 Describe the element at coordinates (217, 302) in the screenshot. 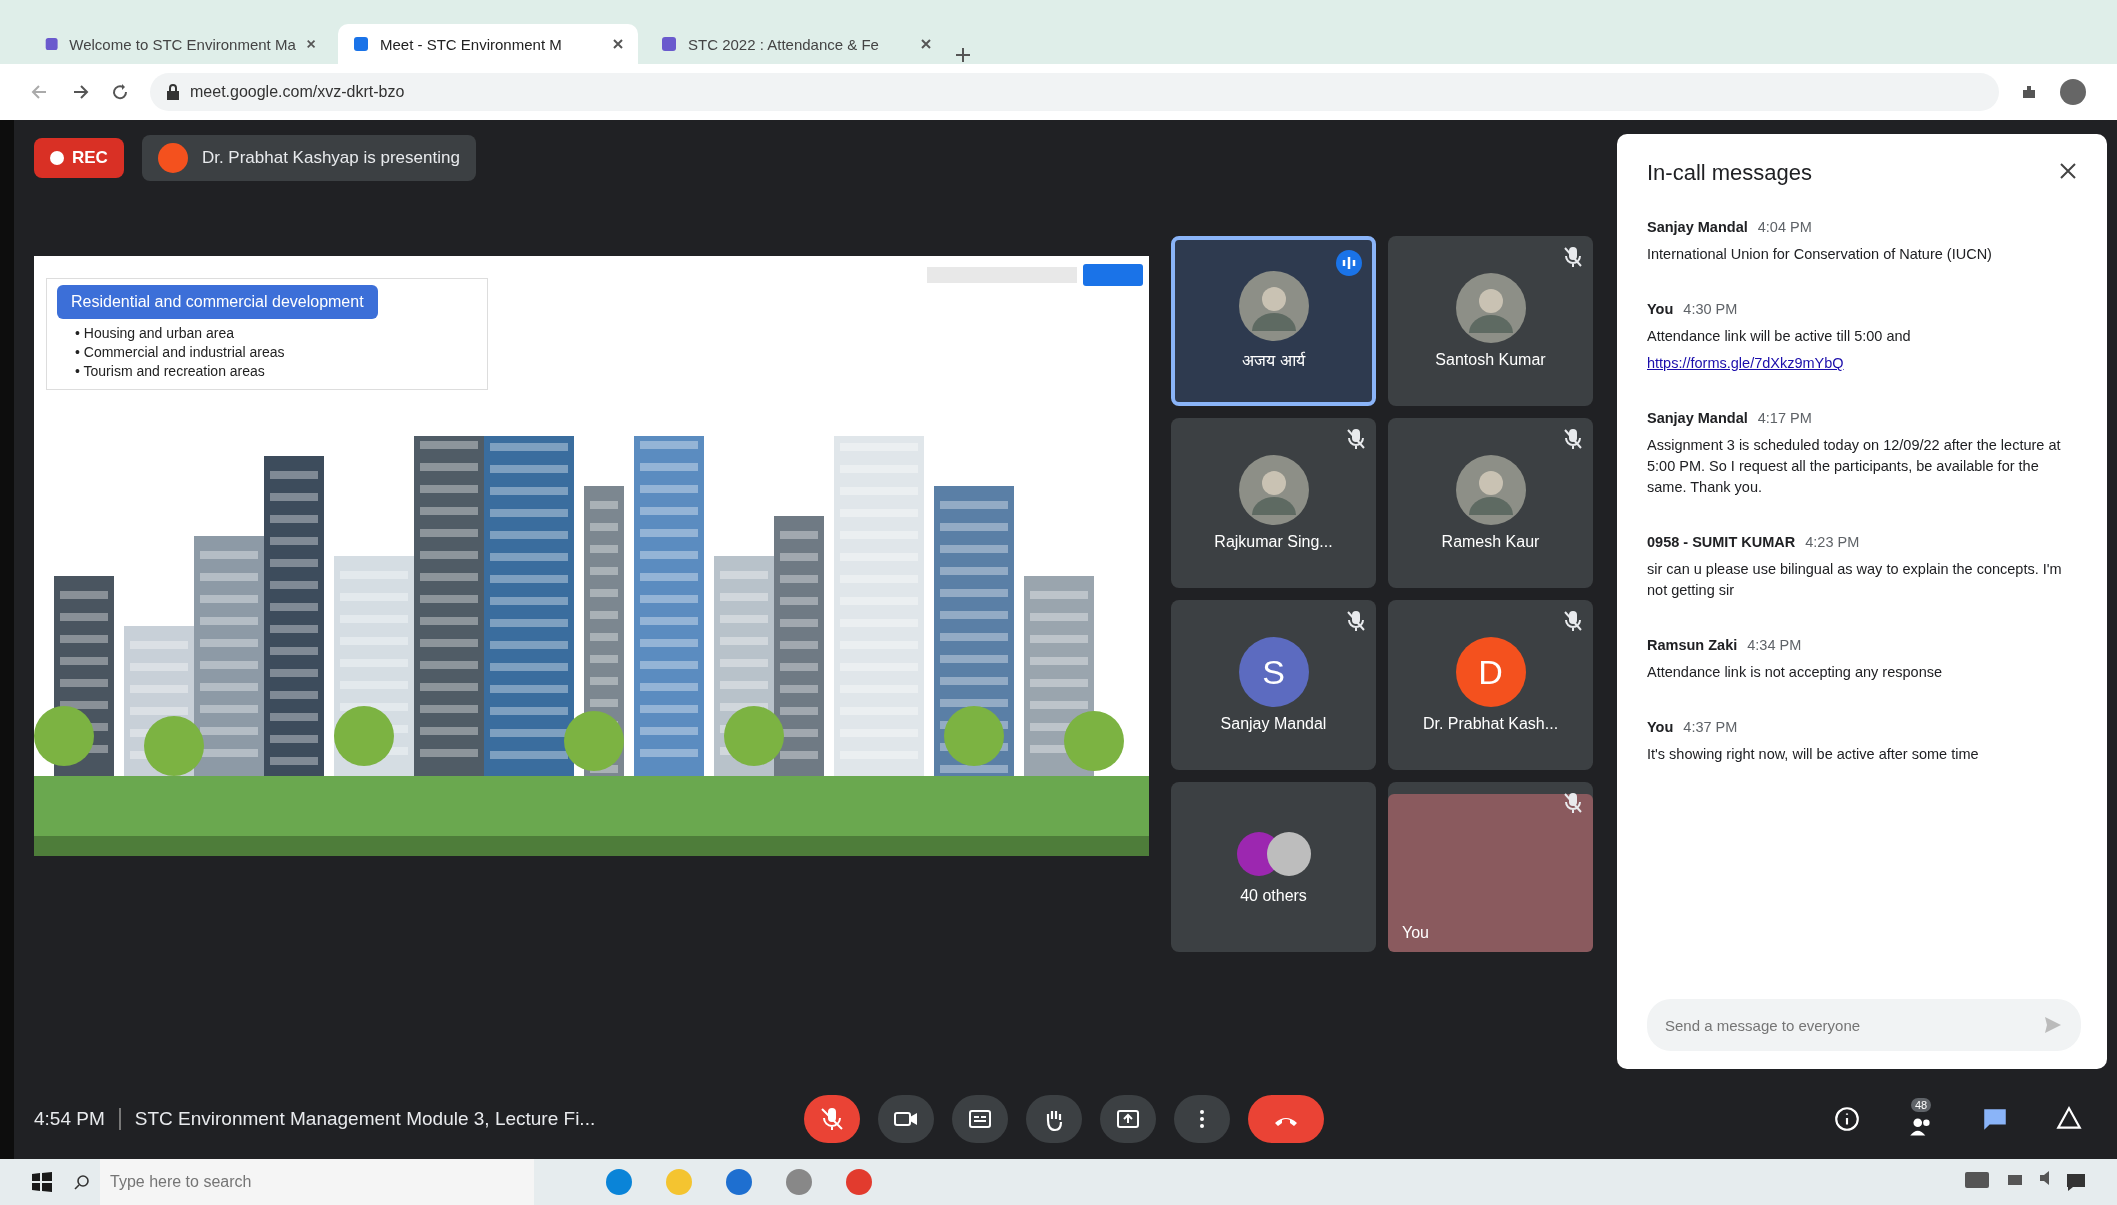

I see `slide-title: Residential and commercial development` at that location.